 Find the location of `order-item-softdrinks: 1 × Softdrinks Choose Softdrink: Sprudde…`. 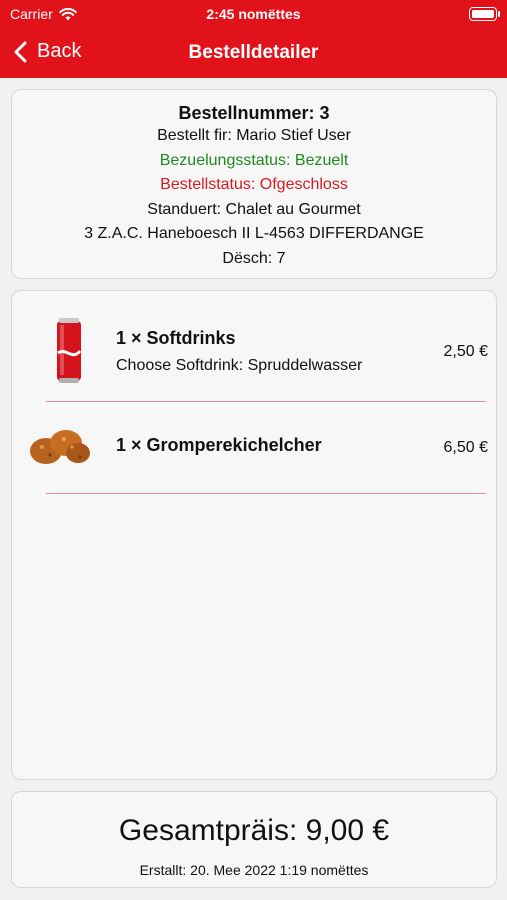

order-item-softdrinks: 1 × Softdrinks Choose Softdrink: Sprudde… is located at coordinates (256, 351).